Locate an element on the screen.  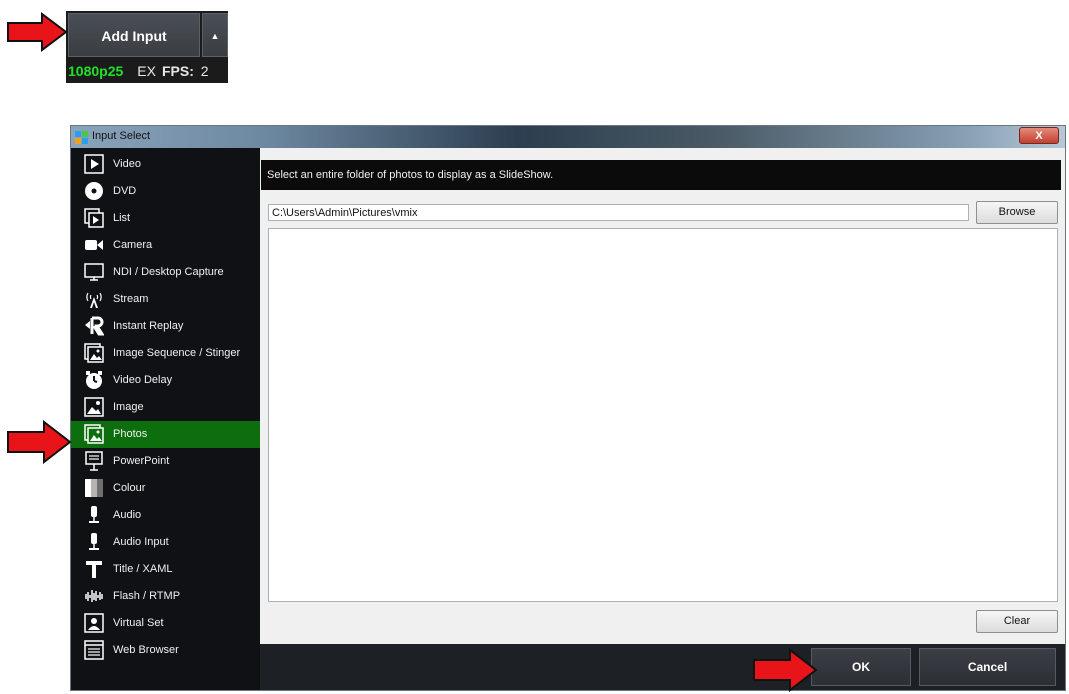
sidebar-item-instant-replay: Instant Replay is located at coordinates (165, 326).